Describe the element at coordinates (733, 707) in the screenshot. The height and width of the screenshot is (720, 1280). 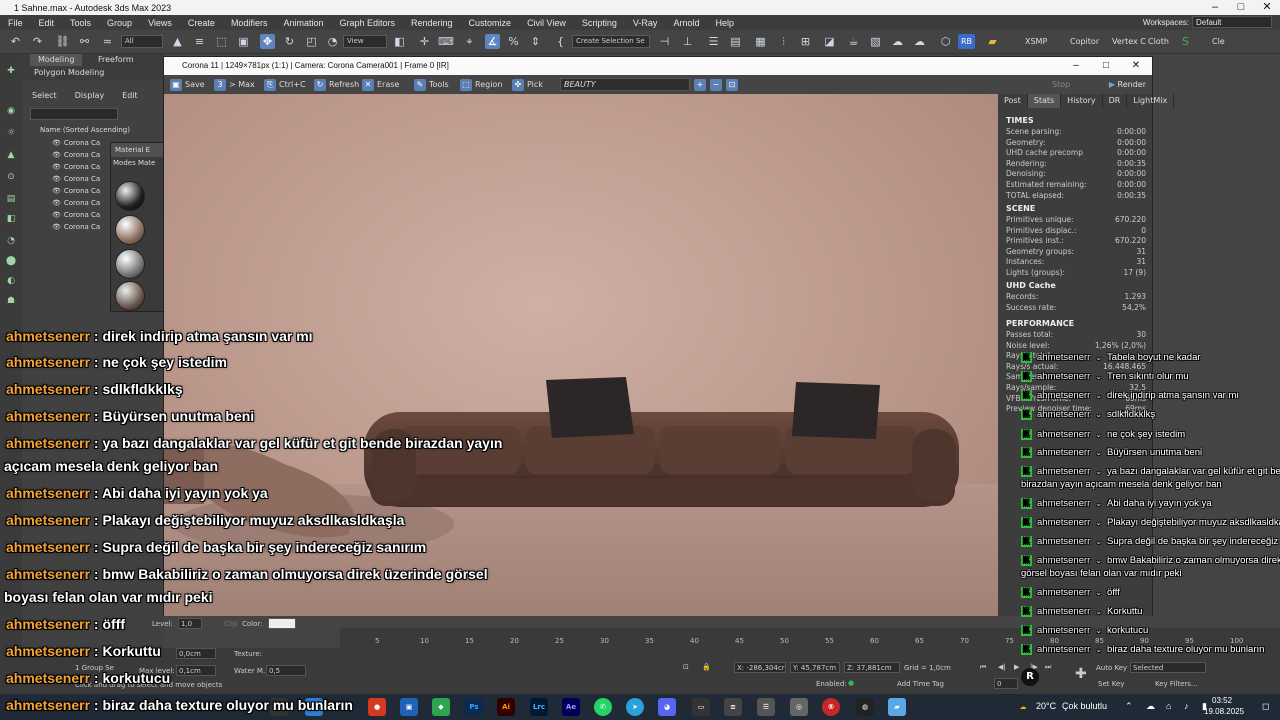
I see `taskbar-app-icon: ≡` at that location.